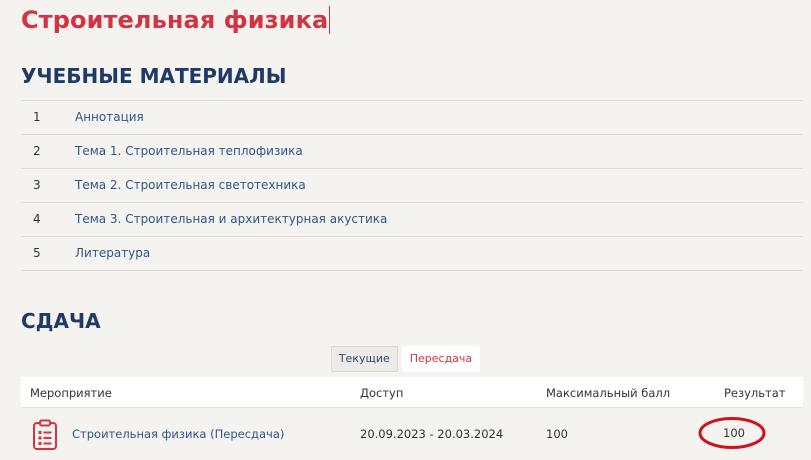 The width and height of the screenshot is (811, 460). I want to click on max-score-value: 100, so click(557, 434).